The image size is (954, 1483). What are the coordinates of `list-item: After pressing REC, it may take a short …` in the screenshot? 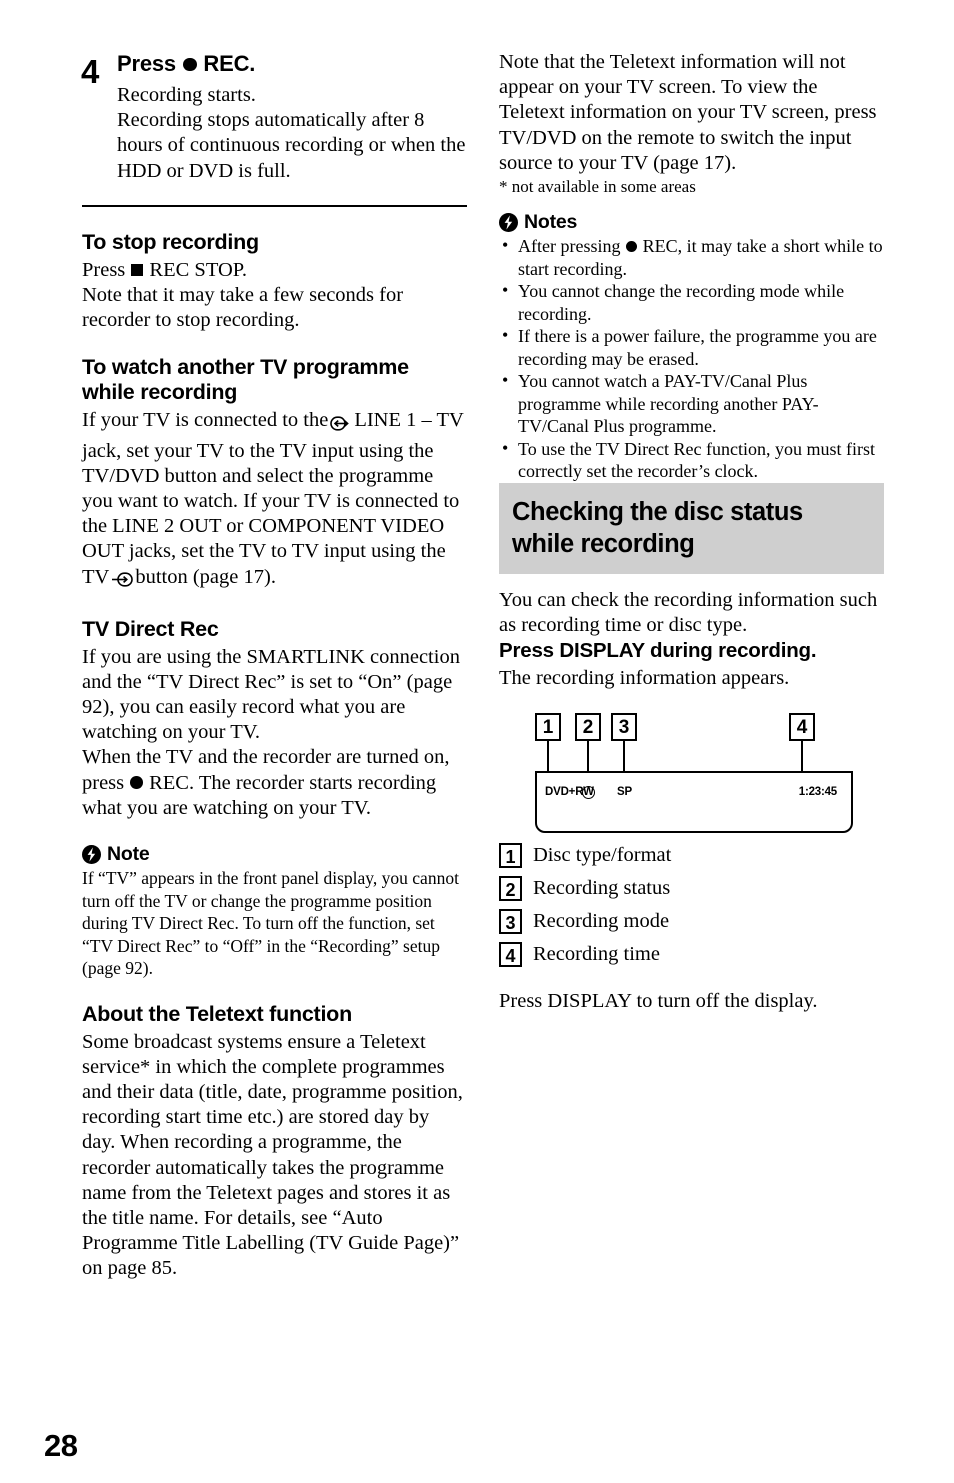 It's located at (691, 257).